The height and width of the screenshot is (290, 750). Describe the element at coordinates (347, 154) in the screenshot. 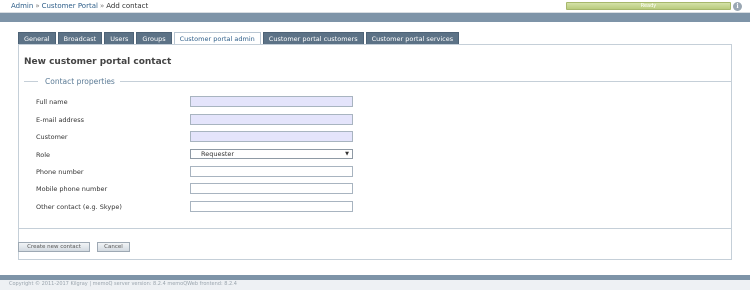

I see `chevron-down-icon: ▼` at that location.